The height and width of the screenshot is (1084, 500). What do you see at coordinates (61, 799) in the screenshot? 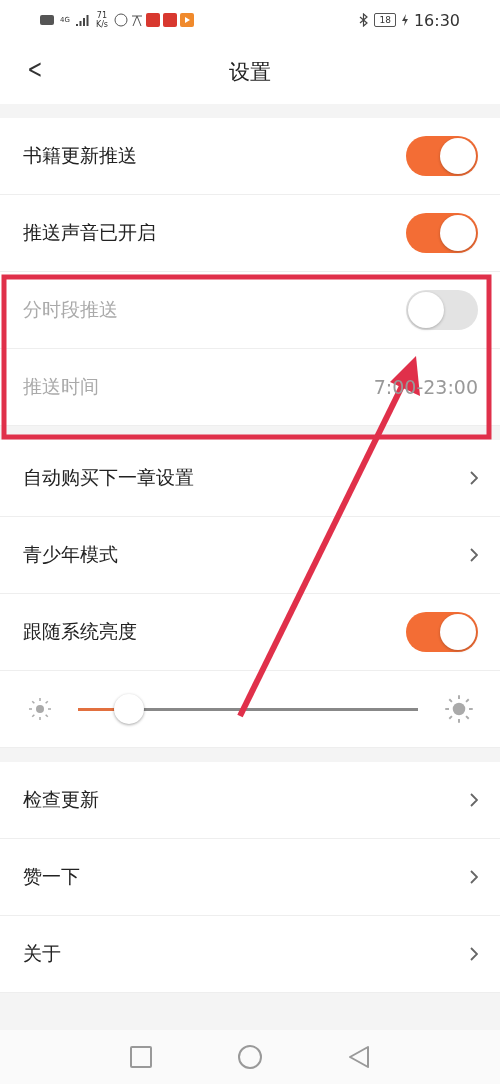
I see `setting-label: 检查更新` at bounding box center [61, 799].